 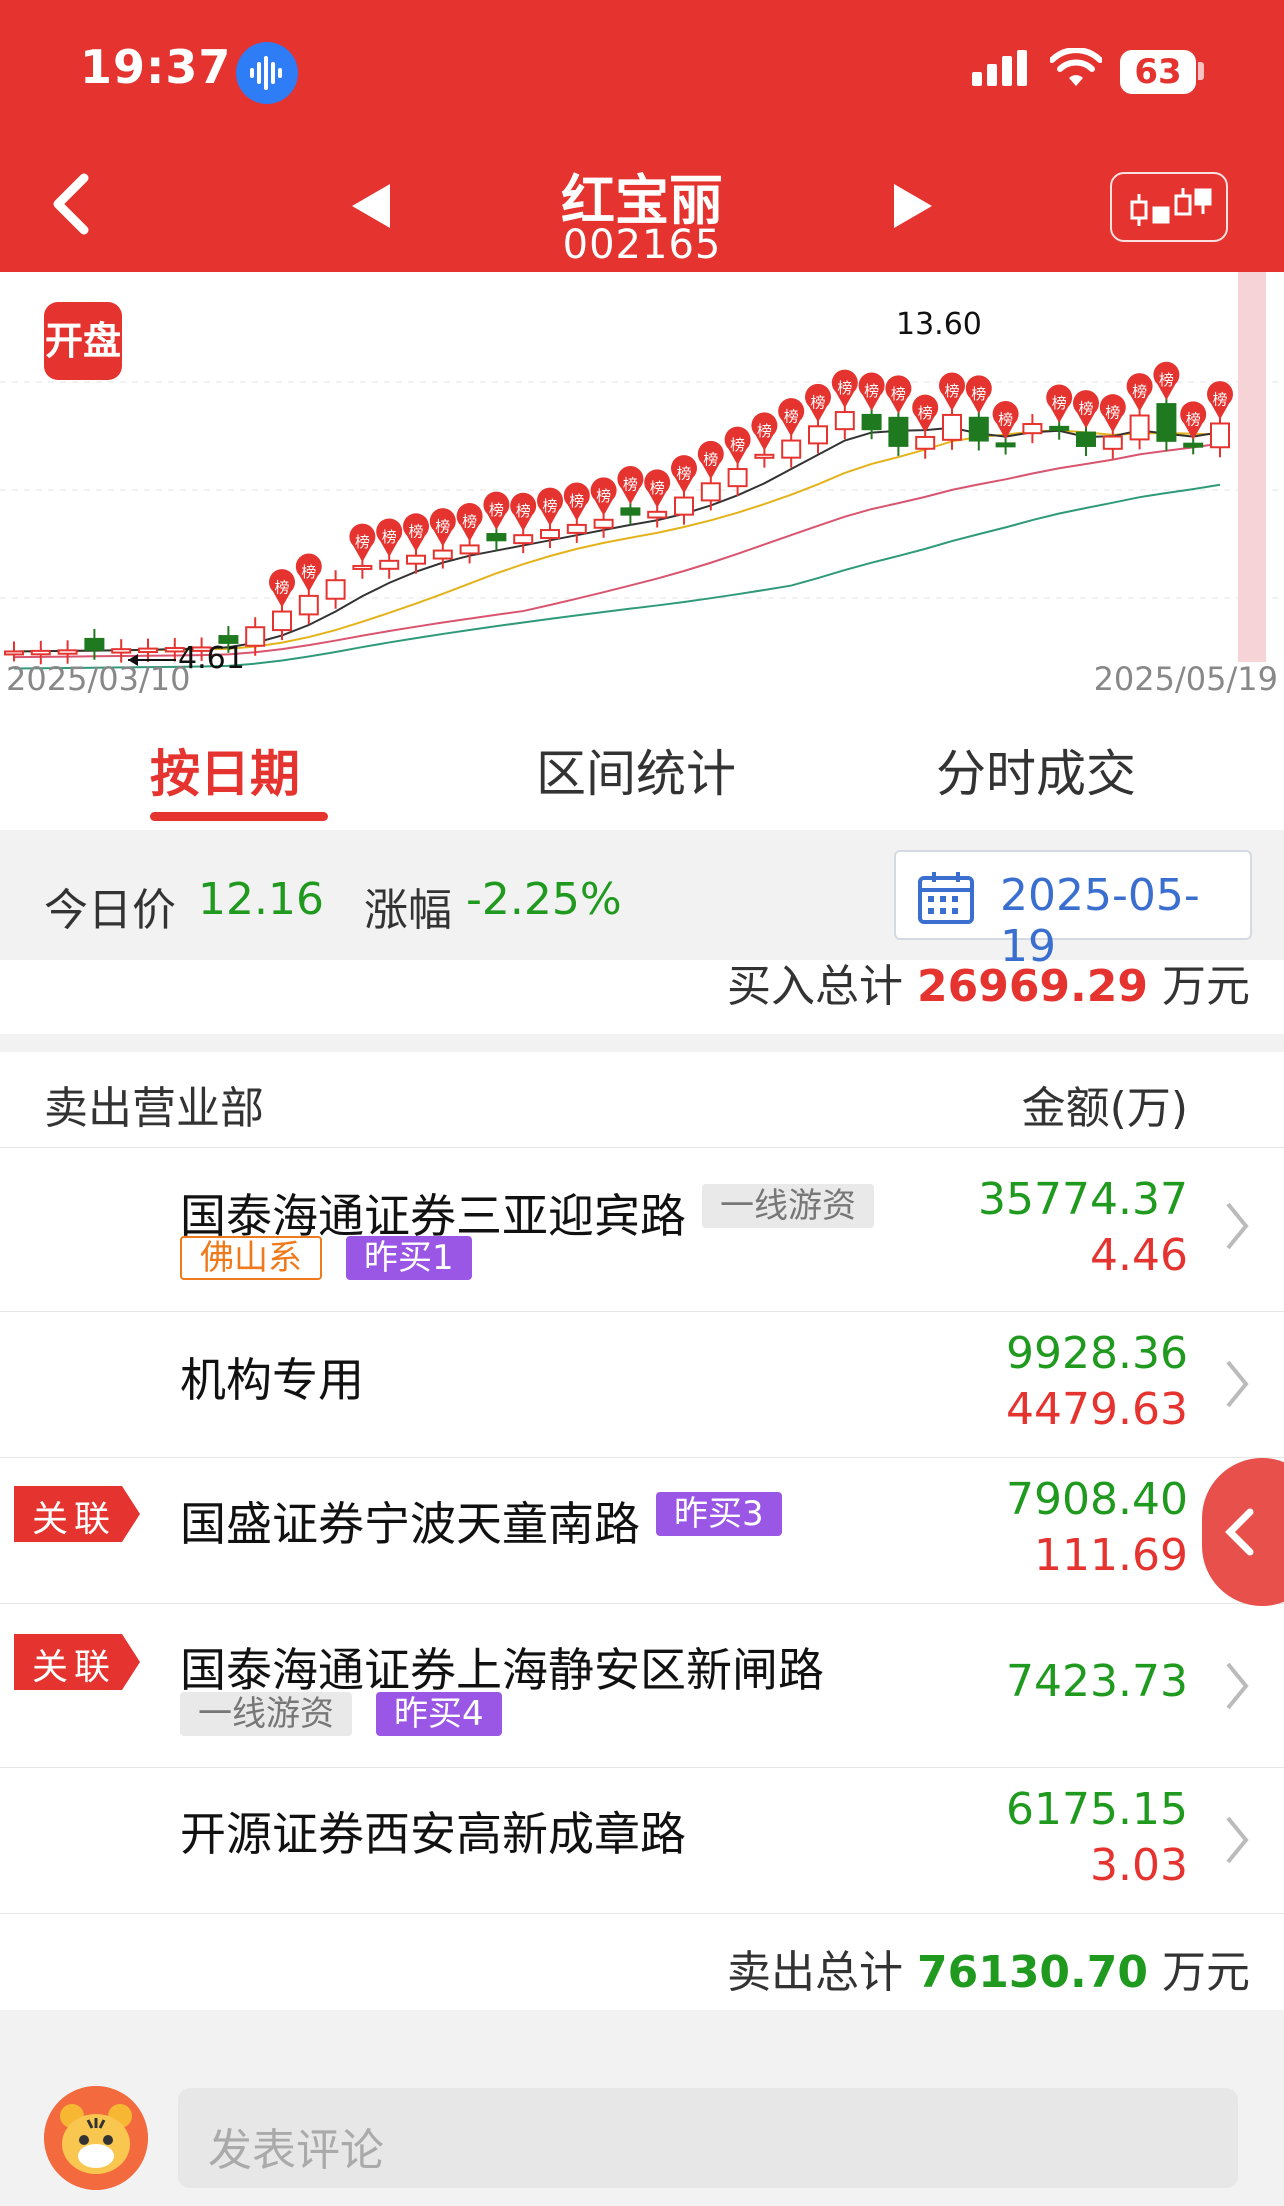 I want to click on table-row: 关联 国泰海通证券上海静安区新闸路 一线游资 昨买4 7423.73, so click(x=642, y=1686).